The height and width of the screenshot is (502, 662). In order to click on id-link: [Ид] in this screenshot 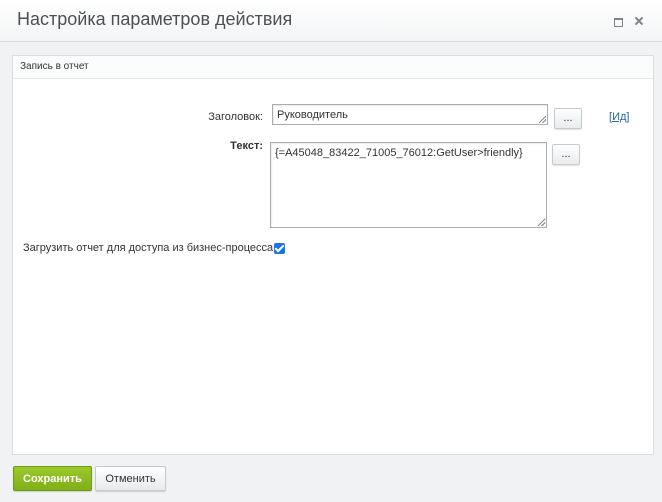, I will do `click(619, 117)`.